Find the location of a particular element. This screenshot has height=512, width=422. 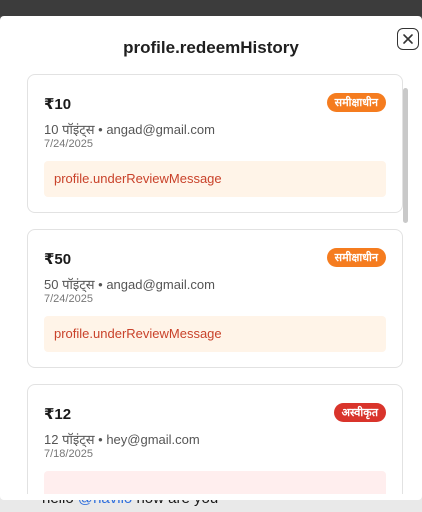

redeem-details: 10 पॉइंट्स • angad@gmail.com is located at coordinates (129, 129).